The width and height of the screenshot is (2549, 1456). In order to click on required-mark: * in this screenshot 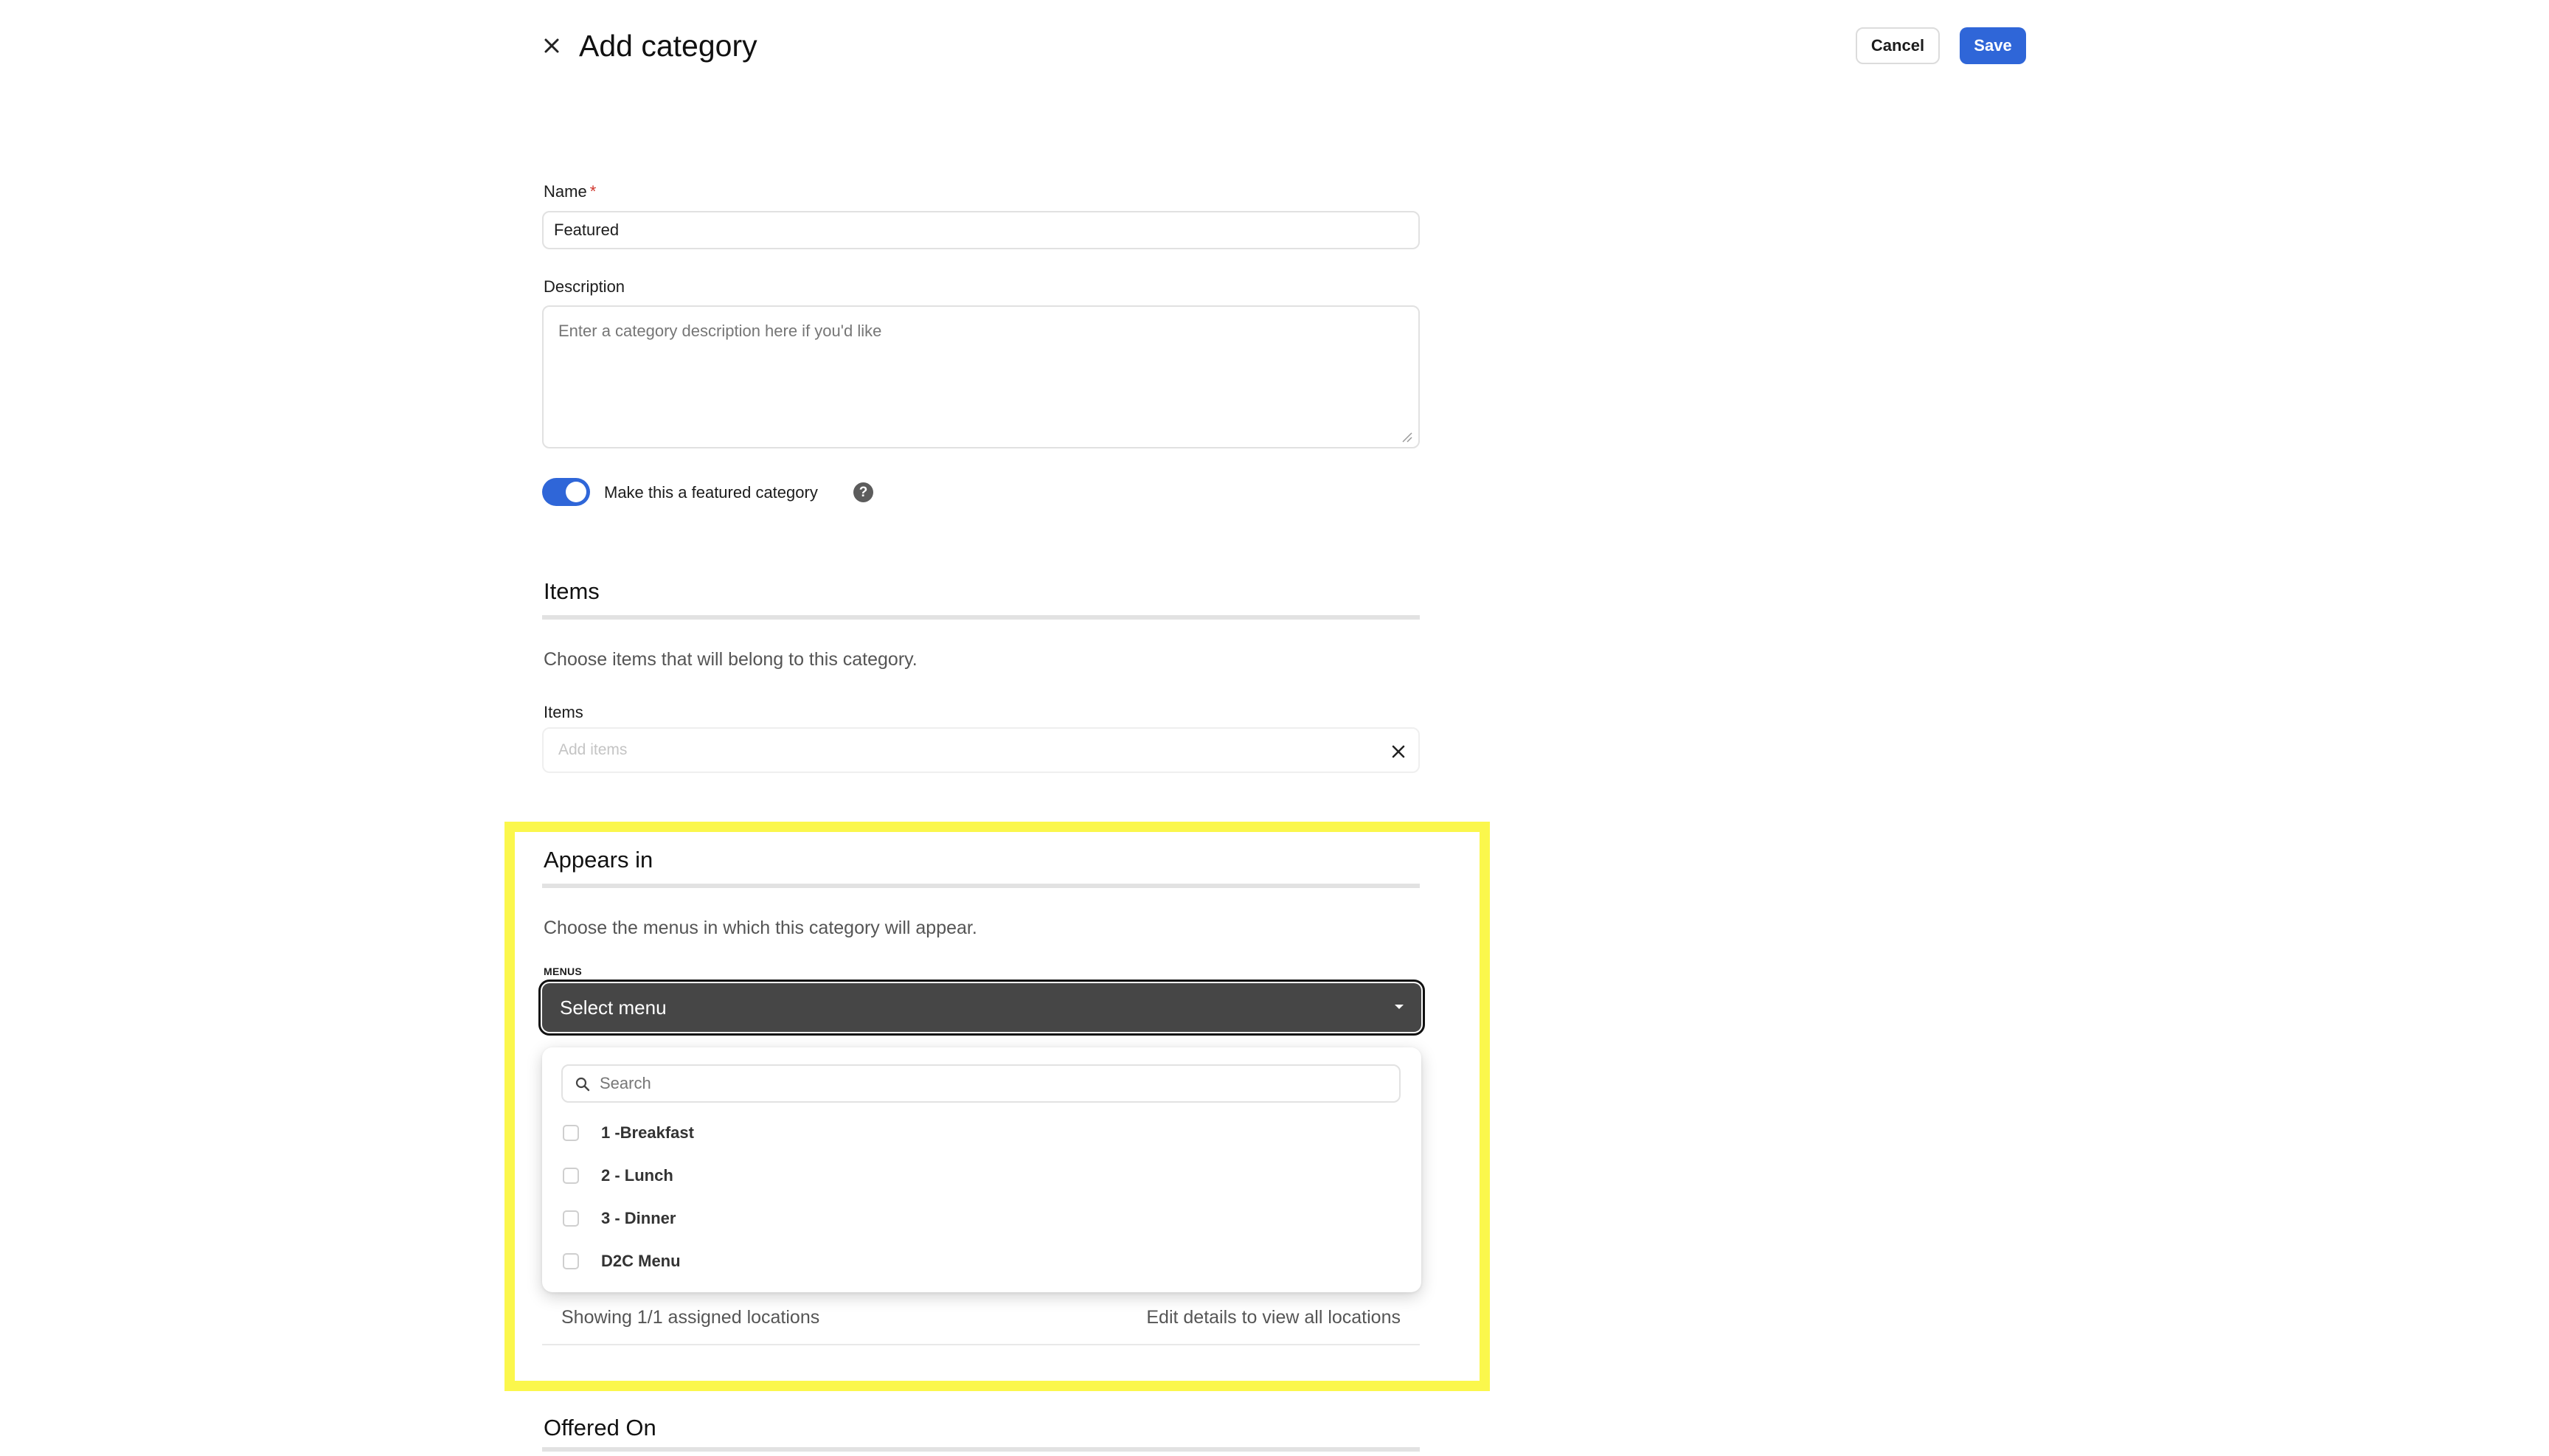, I will do `click(593, 191)`.